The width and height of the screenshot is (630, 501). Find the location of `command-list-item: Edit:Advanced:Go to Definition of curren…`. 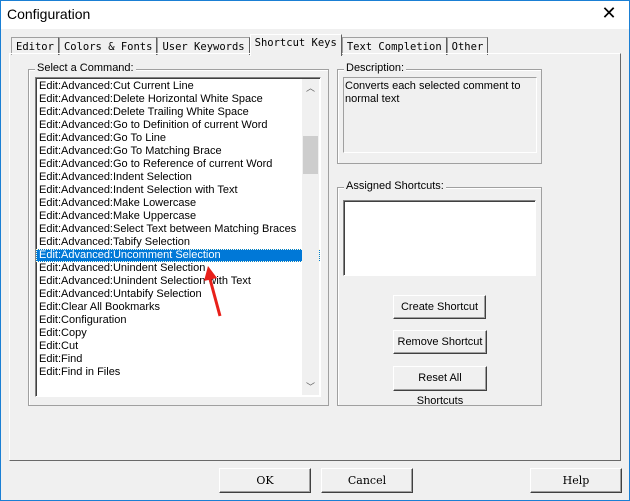

command-list-item: Edit:Advanced:Go to Definition of curren… is located at coordinates (178, 125).